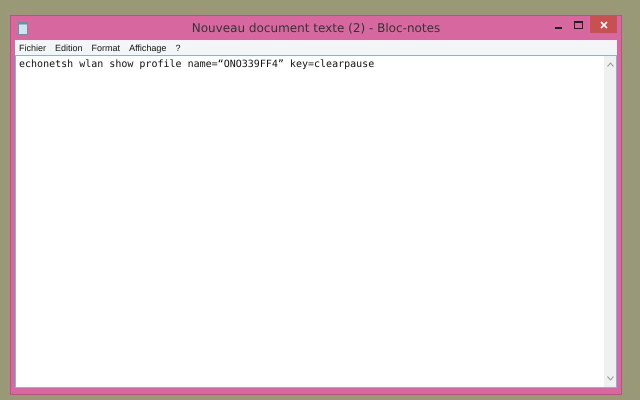  I want to click on vertical-scrollbar, so click(610, 221).